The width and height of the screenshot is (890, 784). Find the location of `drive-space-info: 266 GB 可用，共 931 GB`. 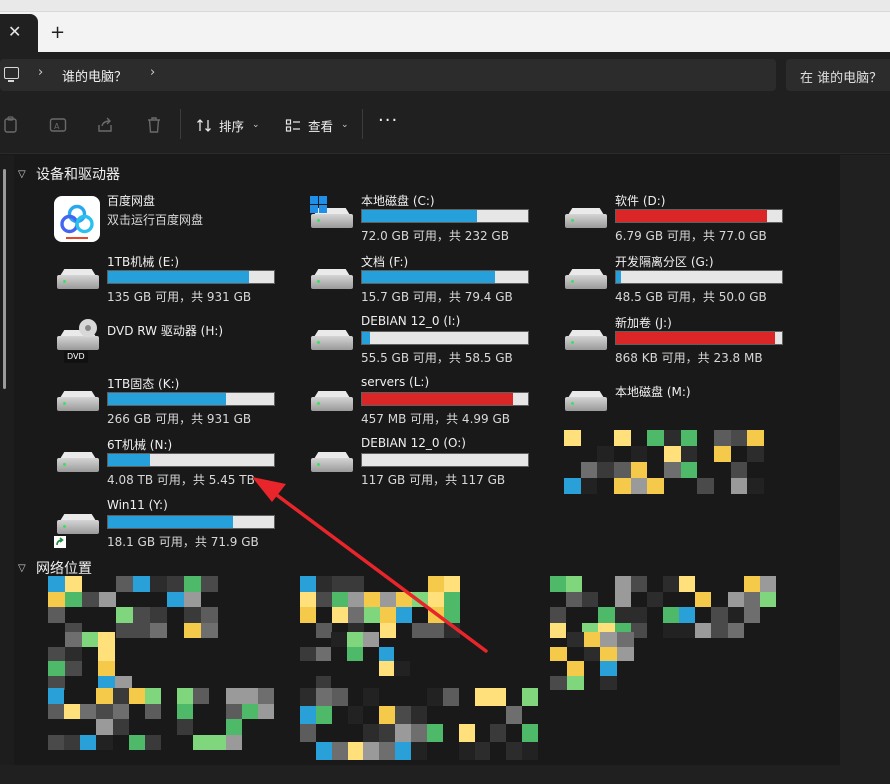

drive-space-info: 266 GB 可用，共 931 GB is located at coordinates (179, 419).